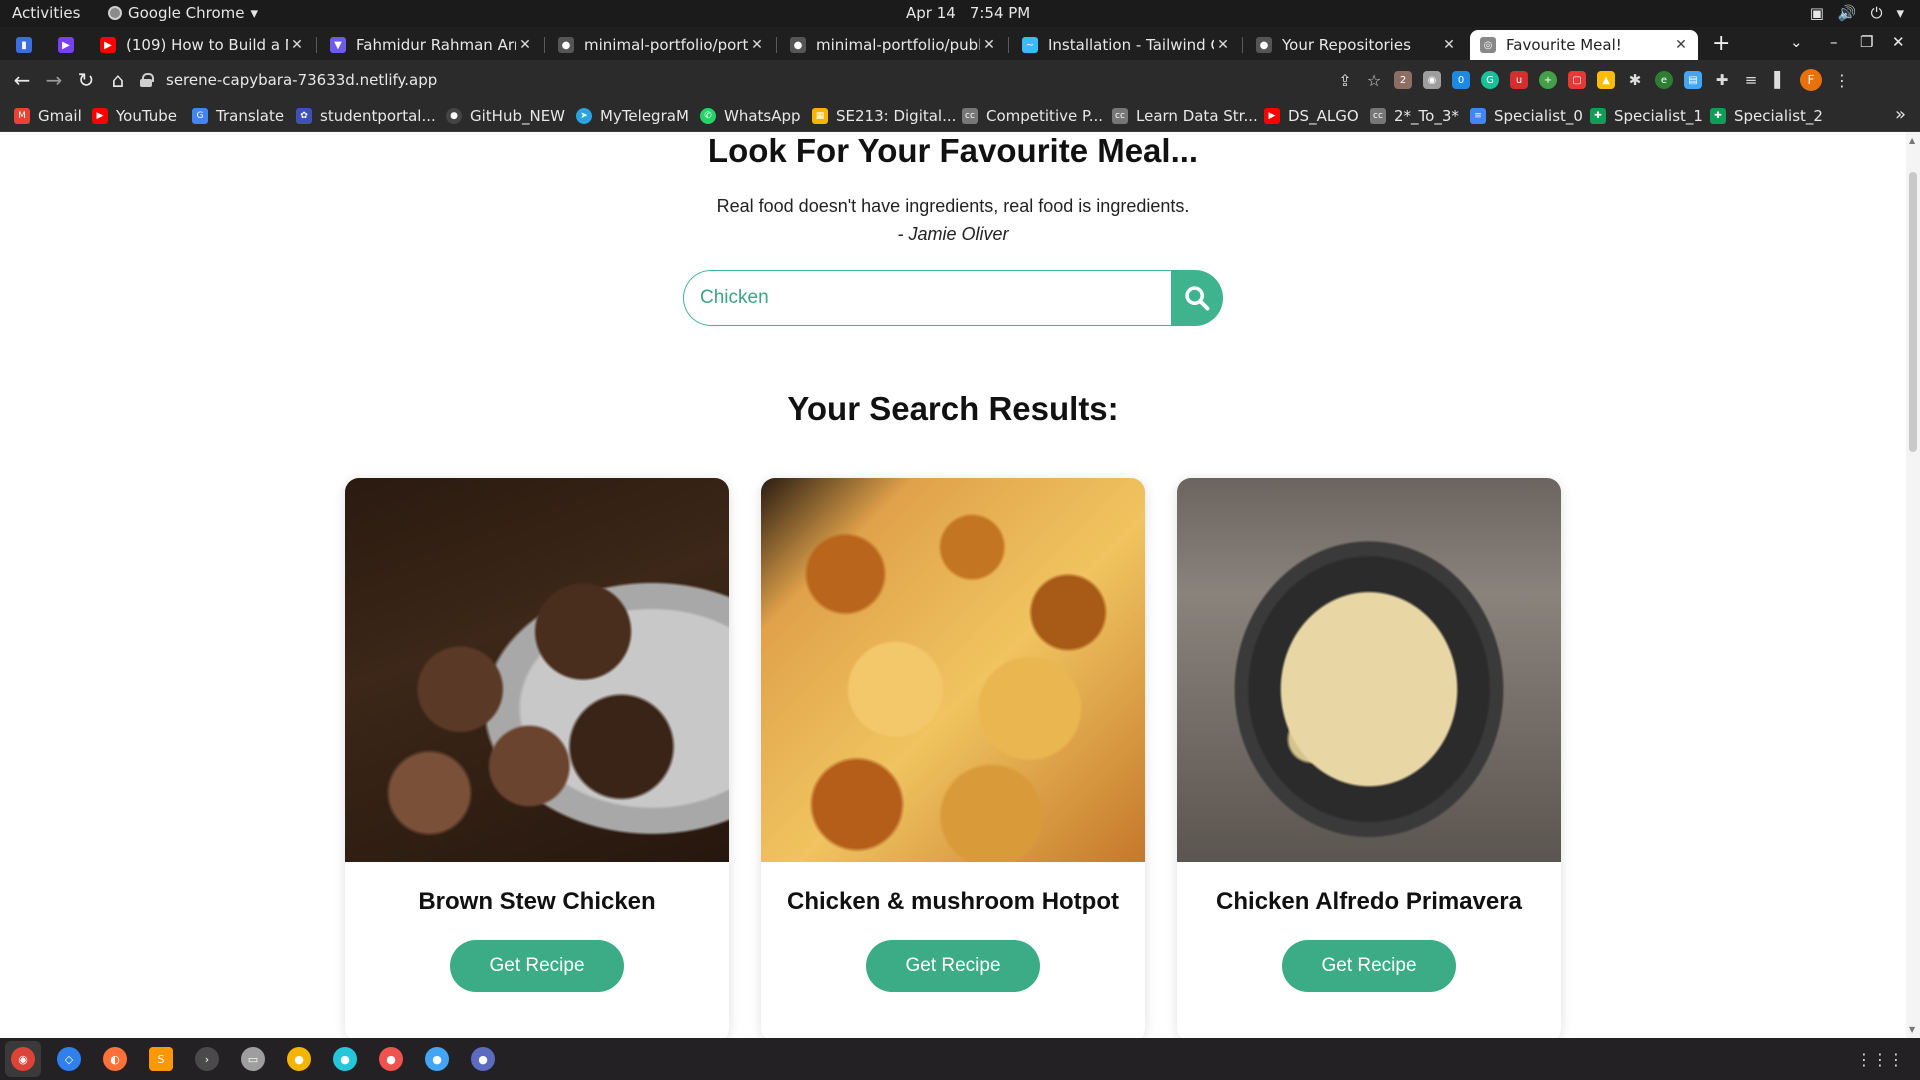 This screenshot has height=1080, width=1920. Describe the element at coordinates (1414, 116) in the screenshot. I see `bookmark-2-to-3: cc 2*_To_3*` at that location.